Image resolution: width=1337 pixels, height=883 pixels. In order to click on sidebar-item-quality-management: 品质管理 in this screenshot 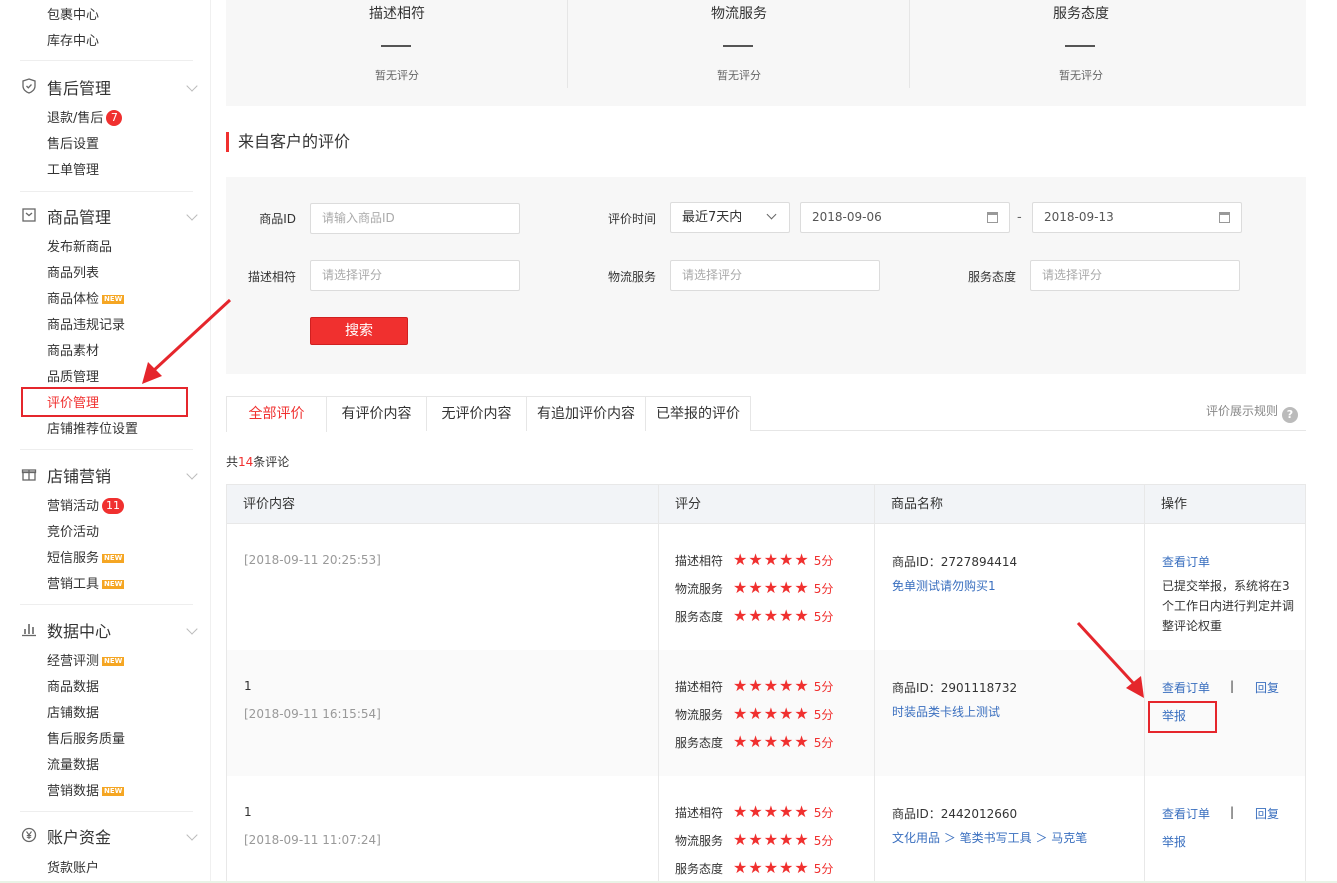, I will do `click(73, 375)`.